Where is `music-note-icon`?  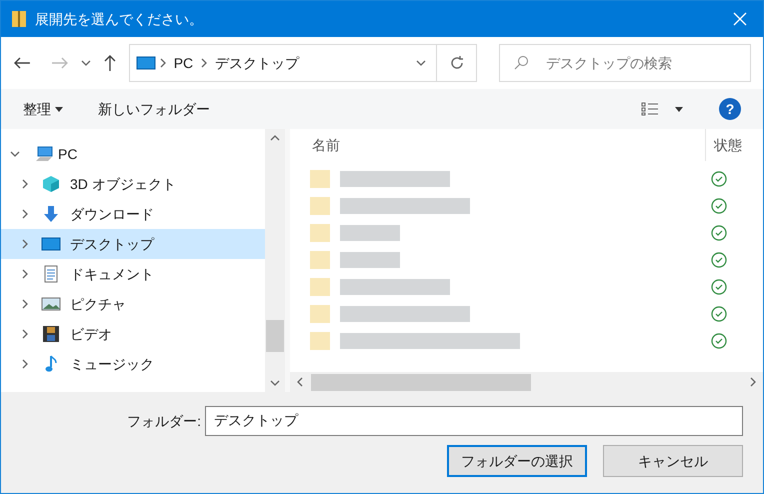
music-note-icon is located at coordinates (51, 364).